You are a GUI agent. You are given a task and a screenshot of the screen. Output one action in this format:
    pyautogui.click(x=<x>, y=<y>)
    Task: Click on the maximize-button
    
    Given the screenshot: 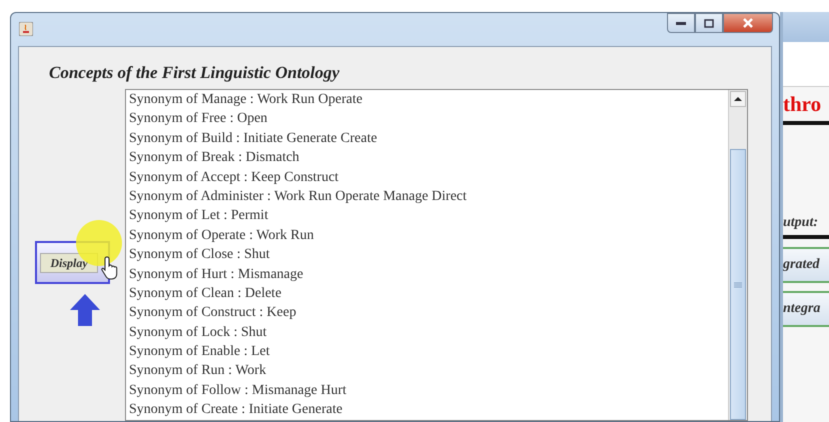 What is the action you would take?
    pyautogui.click(x=709, y=23)
    